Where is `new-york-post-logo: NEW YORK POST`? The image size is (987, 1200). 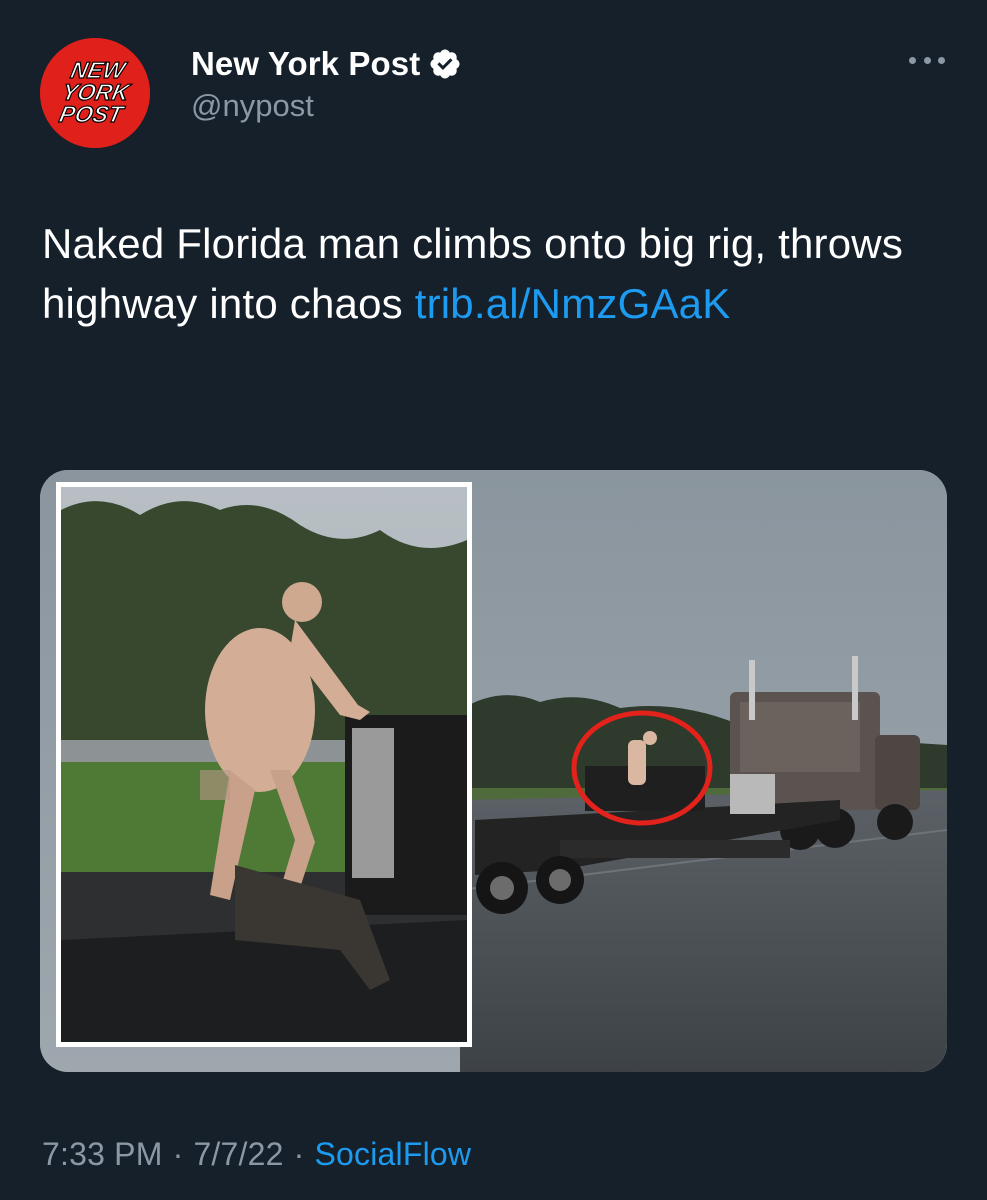
new-york-post-logo: NEW YORK POST is located at coordinates (95, 93).